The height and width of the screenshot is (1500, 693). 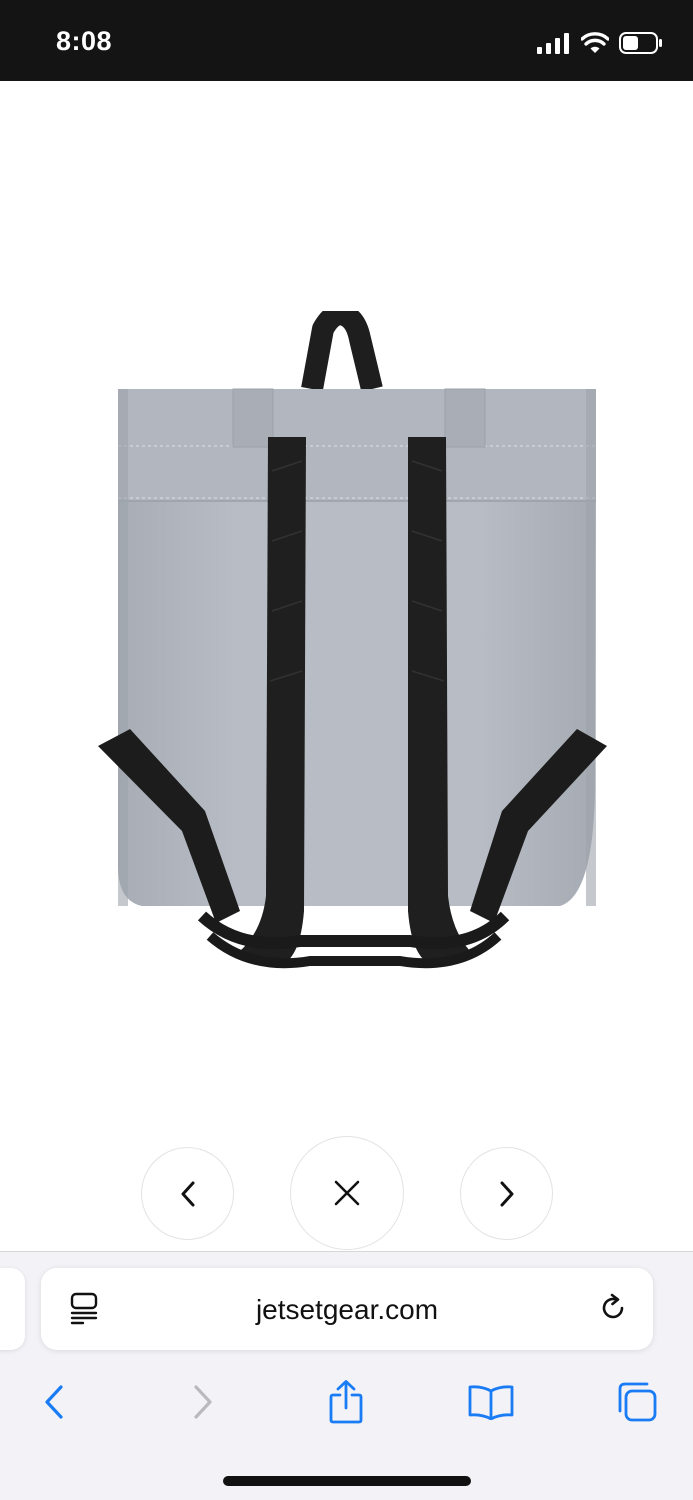 I want to click on share-button, so click(x=346, y=1402).